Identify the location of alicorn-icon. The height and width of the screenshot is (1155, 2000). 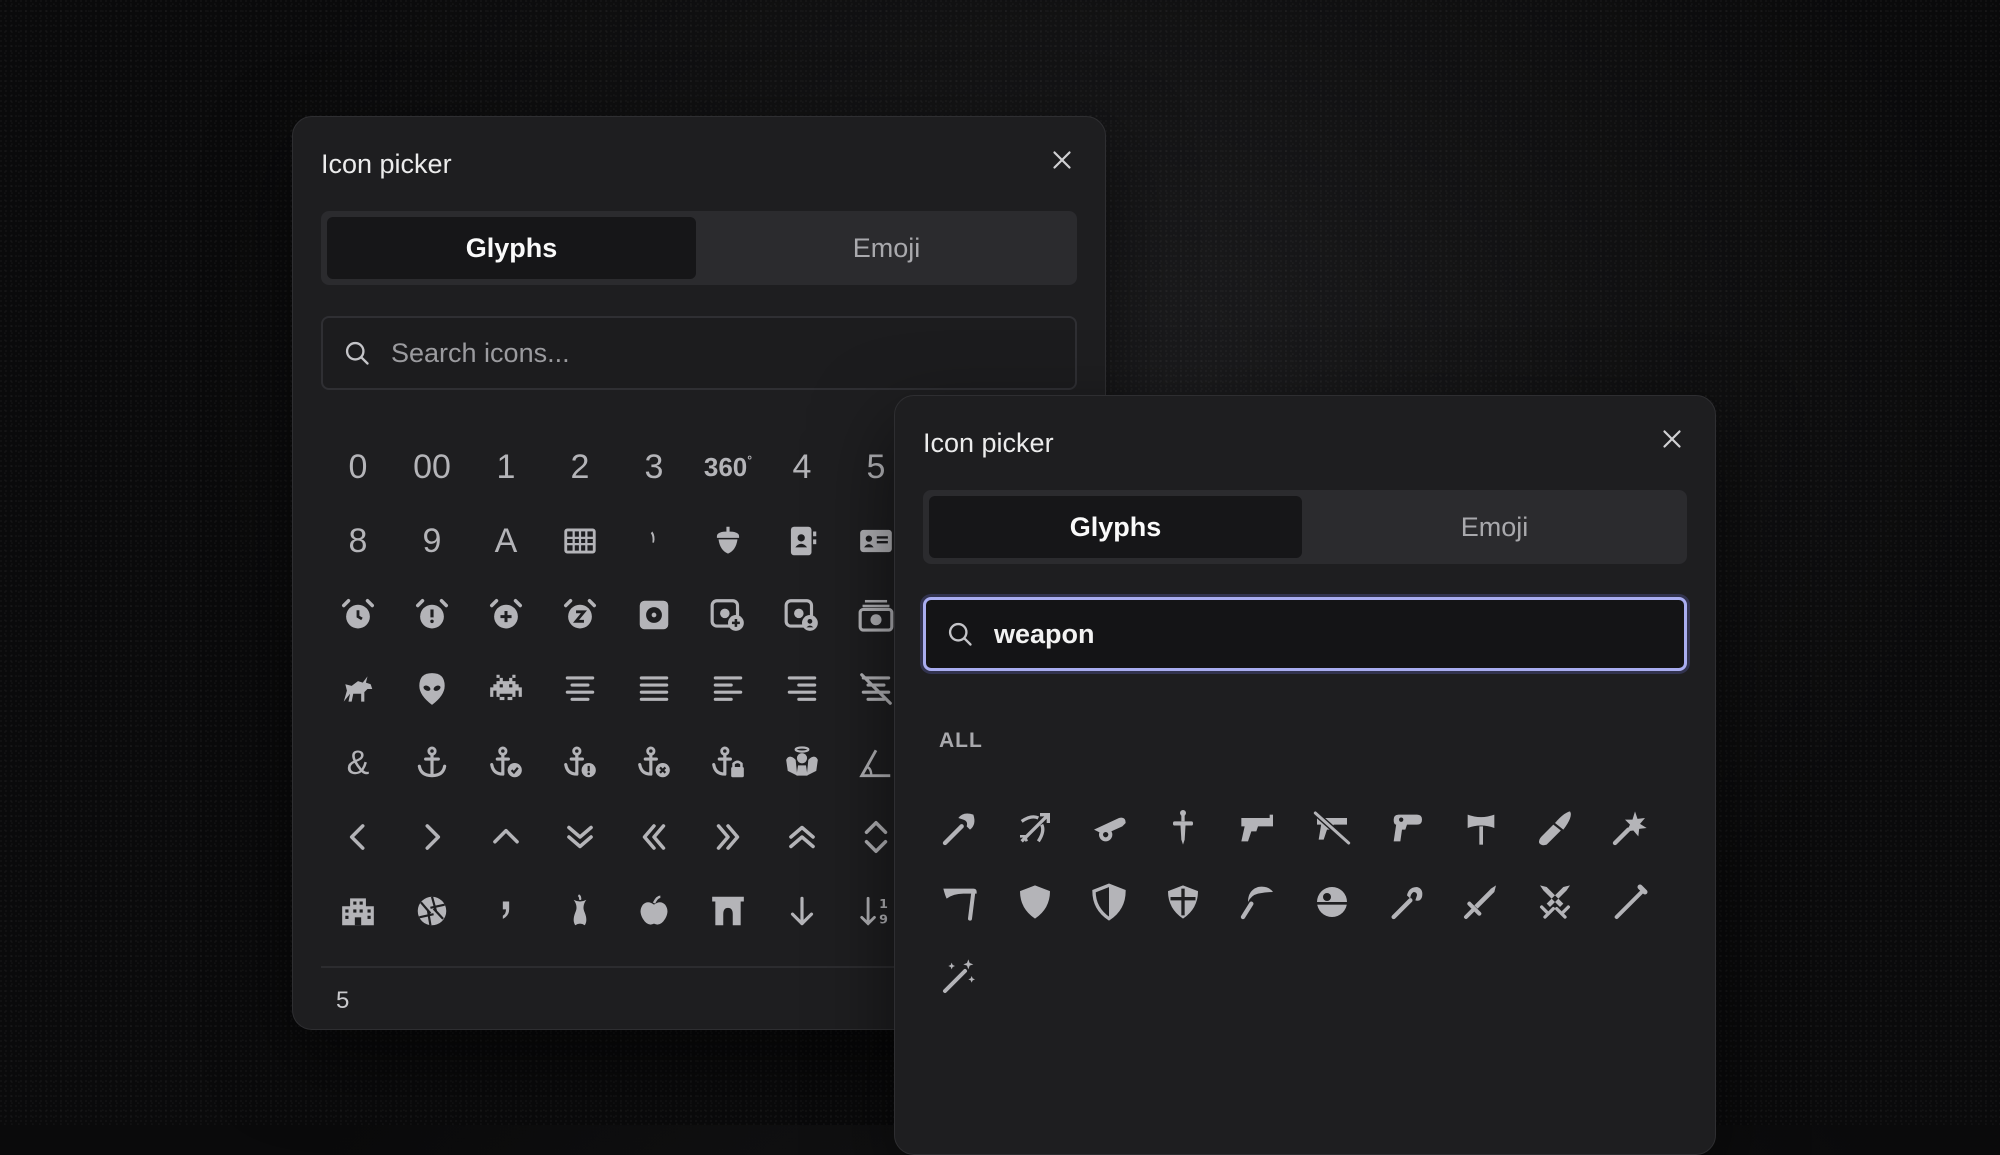
(358, 689).